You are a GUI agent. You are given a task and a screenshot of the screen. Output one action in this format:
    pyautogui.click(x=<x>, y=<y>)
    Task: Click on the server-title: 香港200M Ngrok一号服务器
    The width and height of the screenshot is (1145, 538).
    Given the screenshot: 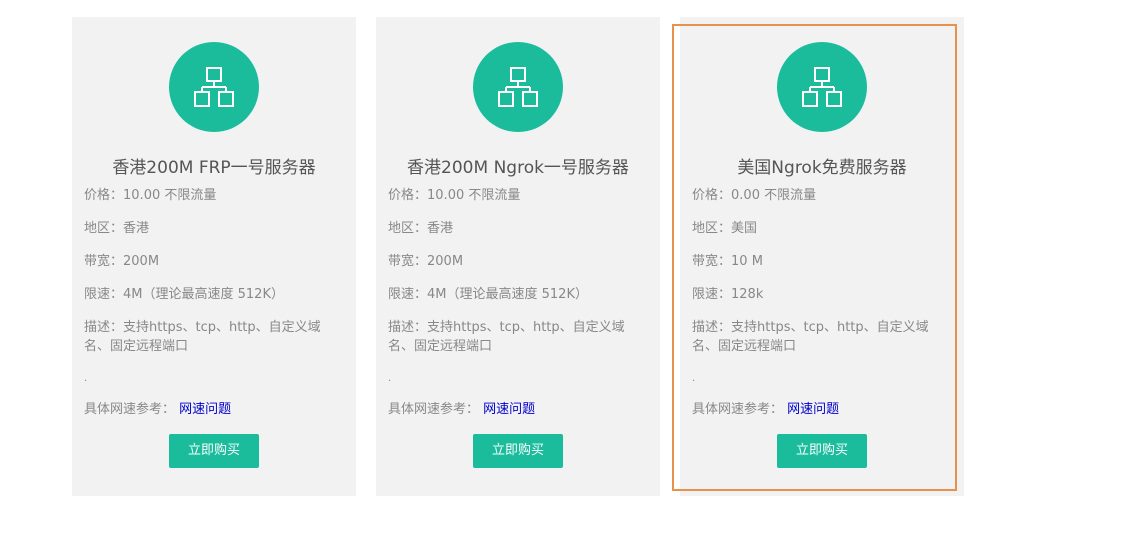 What is the action you would take?
    pyautogui.click(x=518, y=168)
    